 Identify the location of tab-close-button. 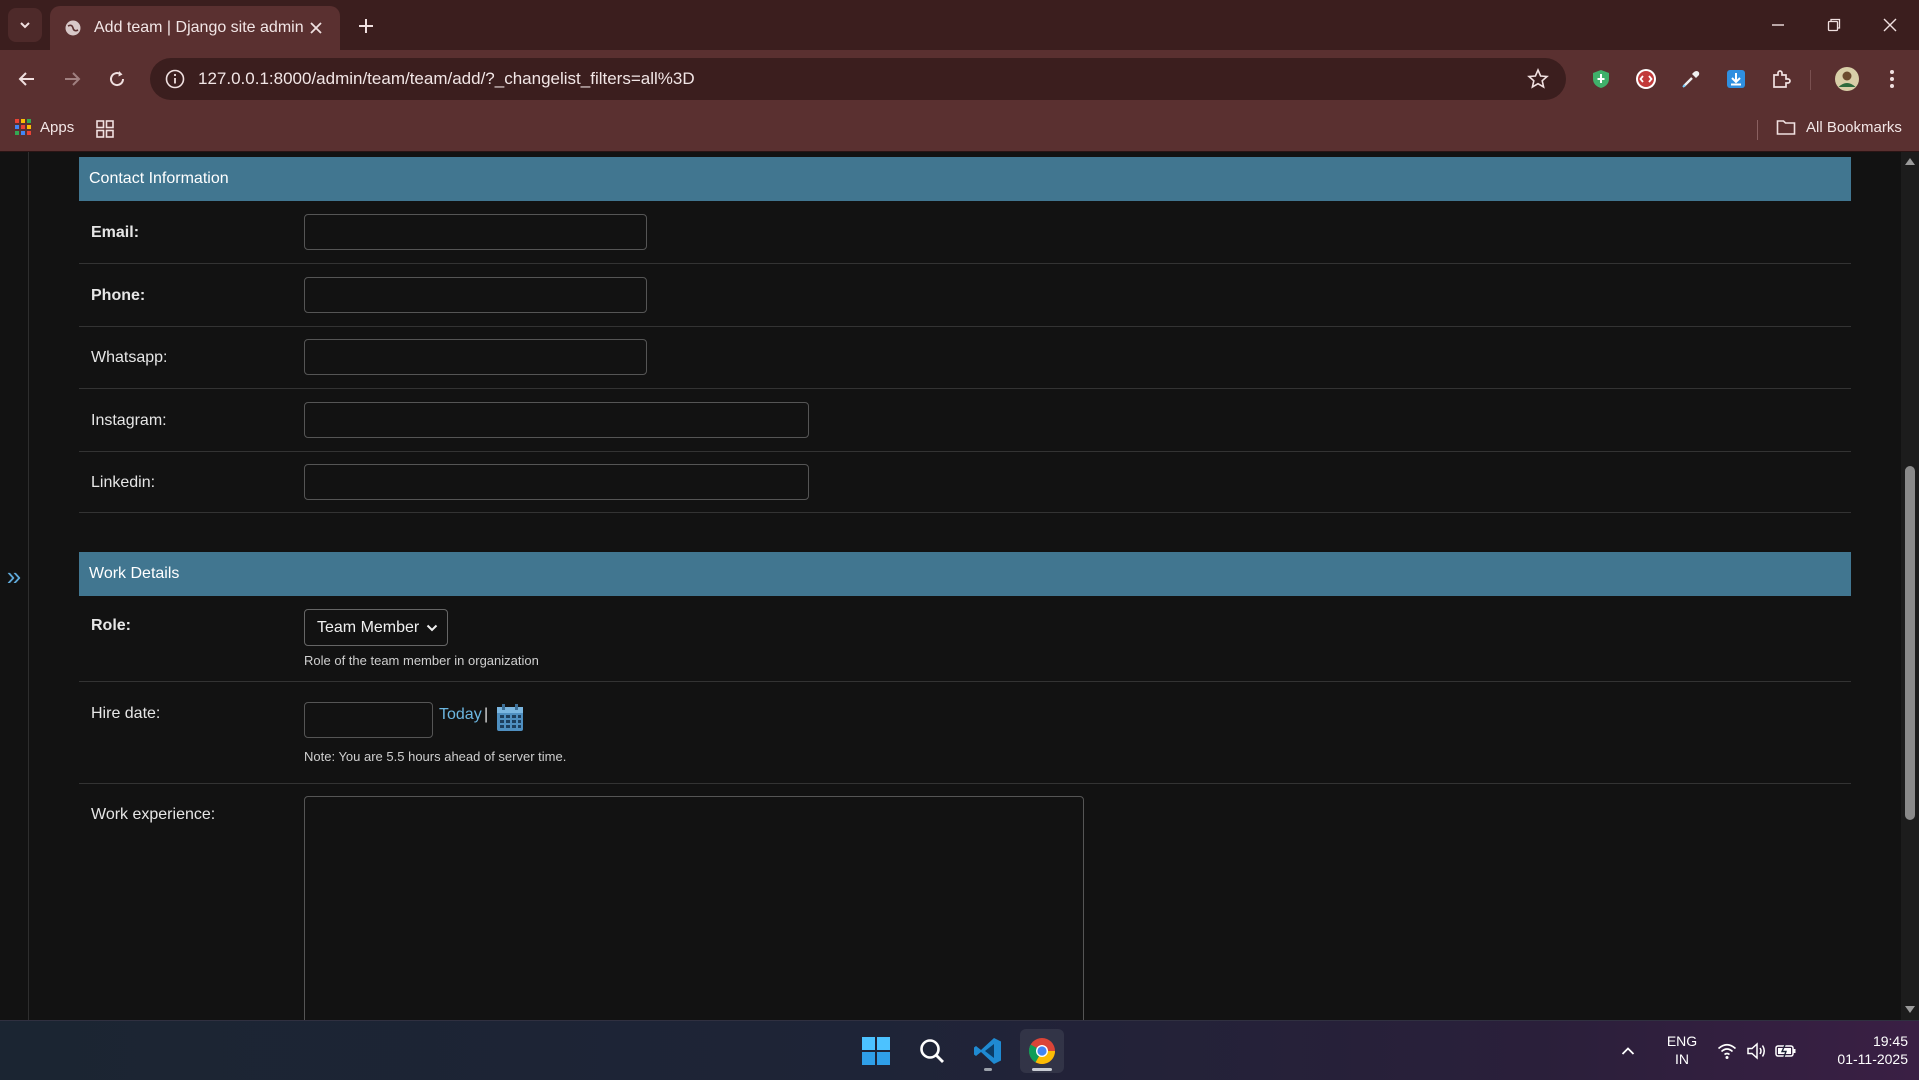
(316, 28).